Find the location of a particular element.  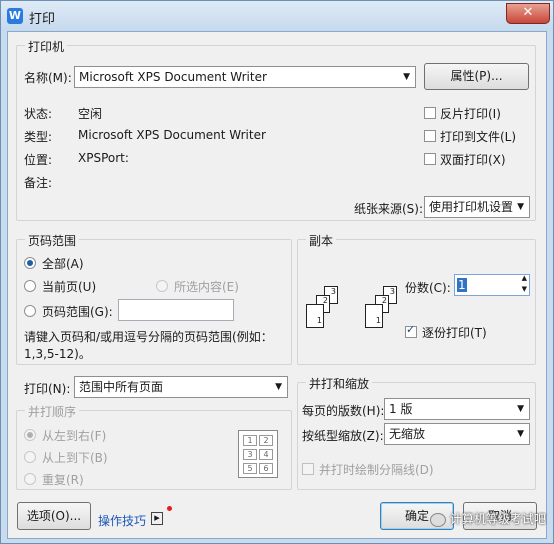

printer-name-select: Microsoft XPS Document Writer ▼ is located at coordinates (245, 77).